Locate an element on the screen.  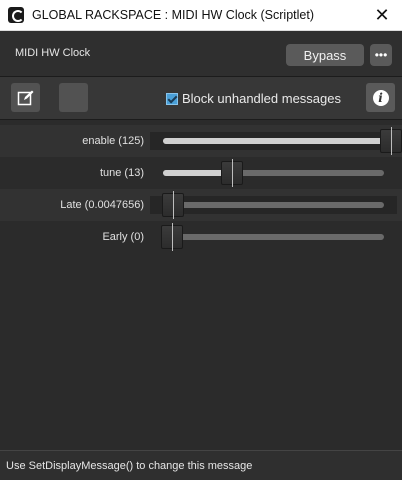
param-row: Early (0) is located at coordinates (201, 237).